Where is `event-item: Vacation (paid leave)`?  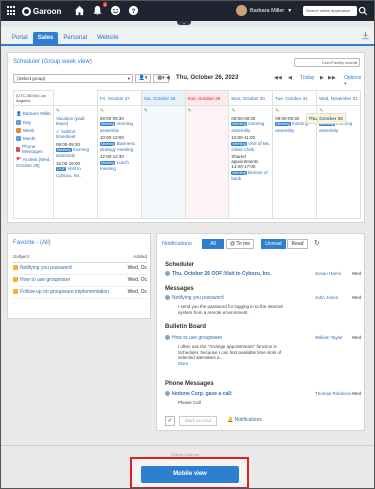 event-item: Vacation (paid leave) is located at coordinates (75, 121).